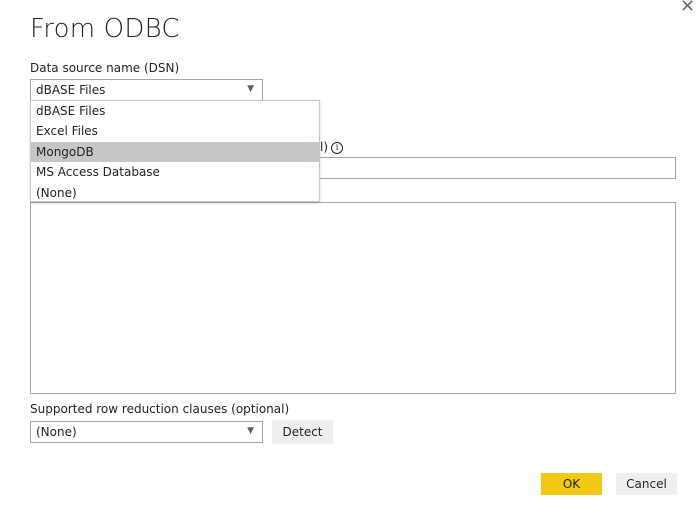 This screenshot has height=521, width=700. What do you see at coordinates (105, 68) in the screenshot?
I see `dsn-label: Data source name (DSN)` at bounding box center [105, 68].